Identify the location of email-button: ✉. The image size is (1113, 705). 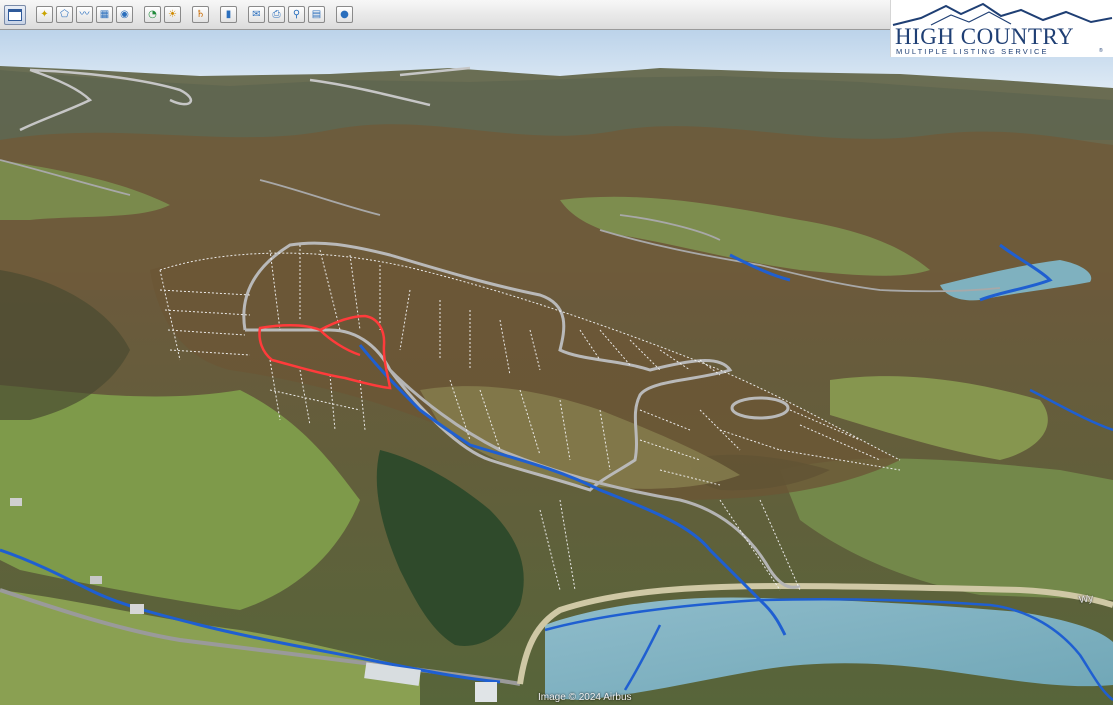
(256, 14).